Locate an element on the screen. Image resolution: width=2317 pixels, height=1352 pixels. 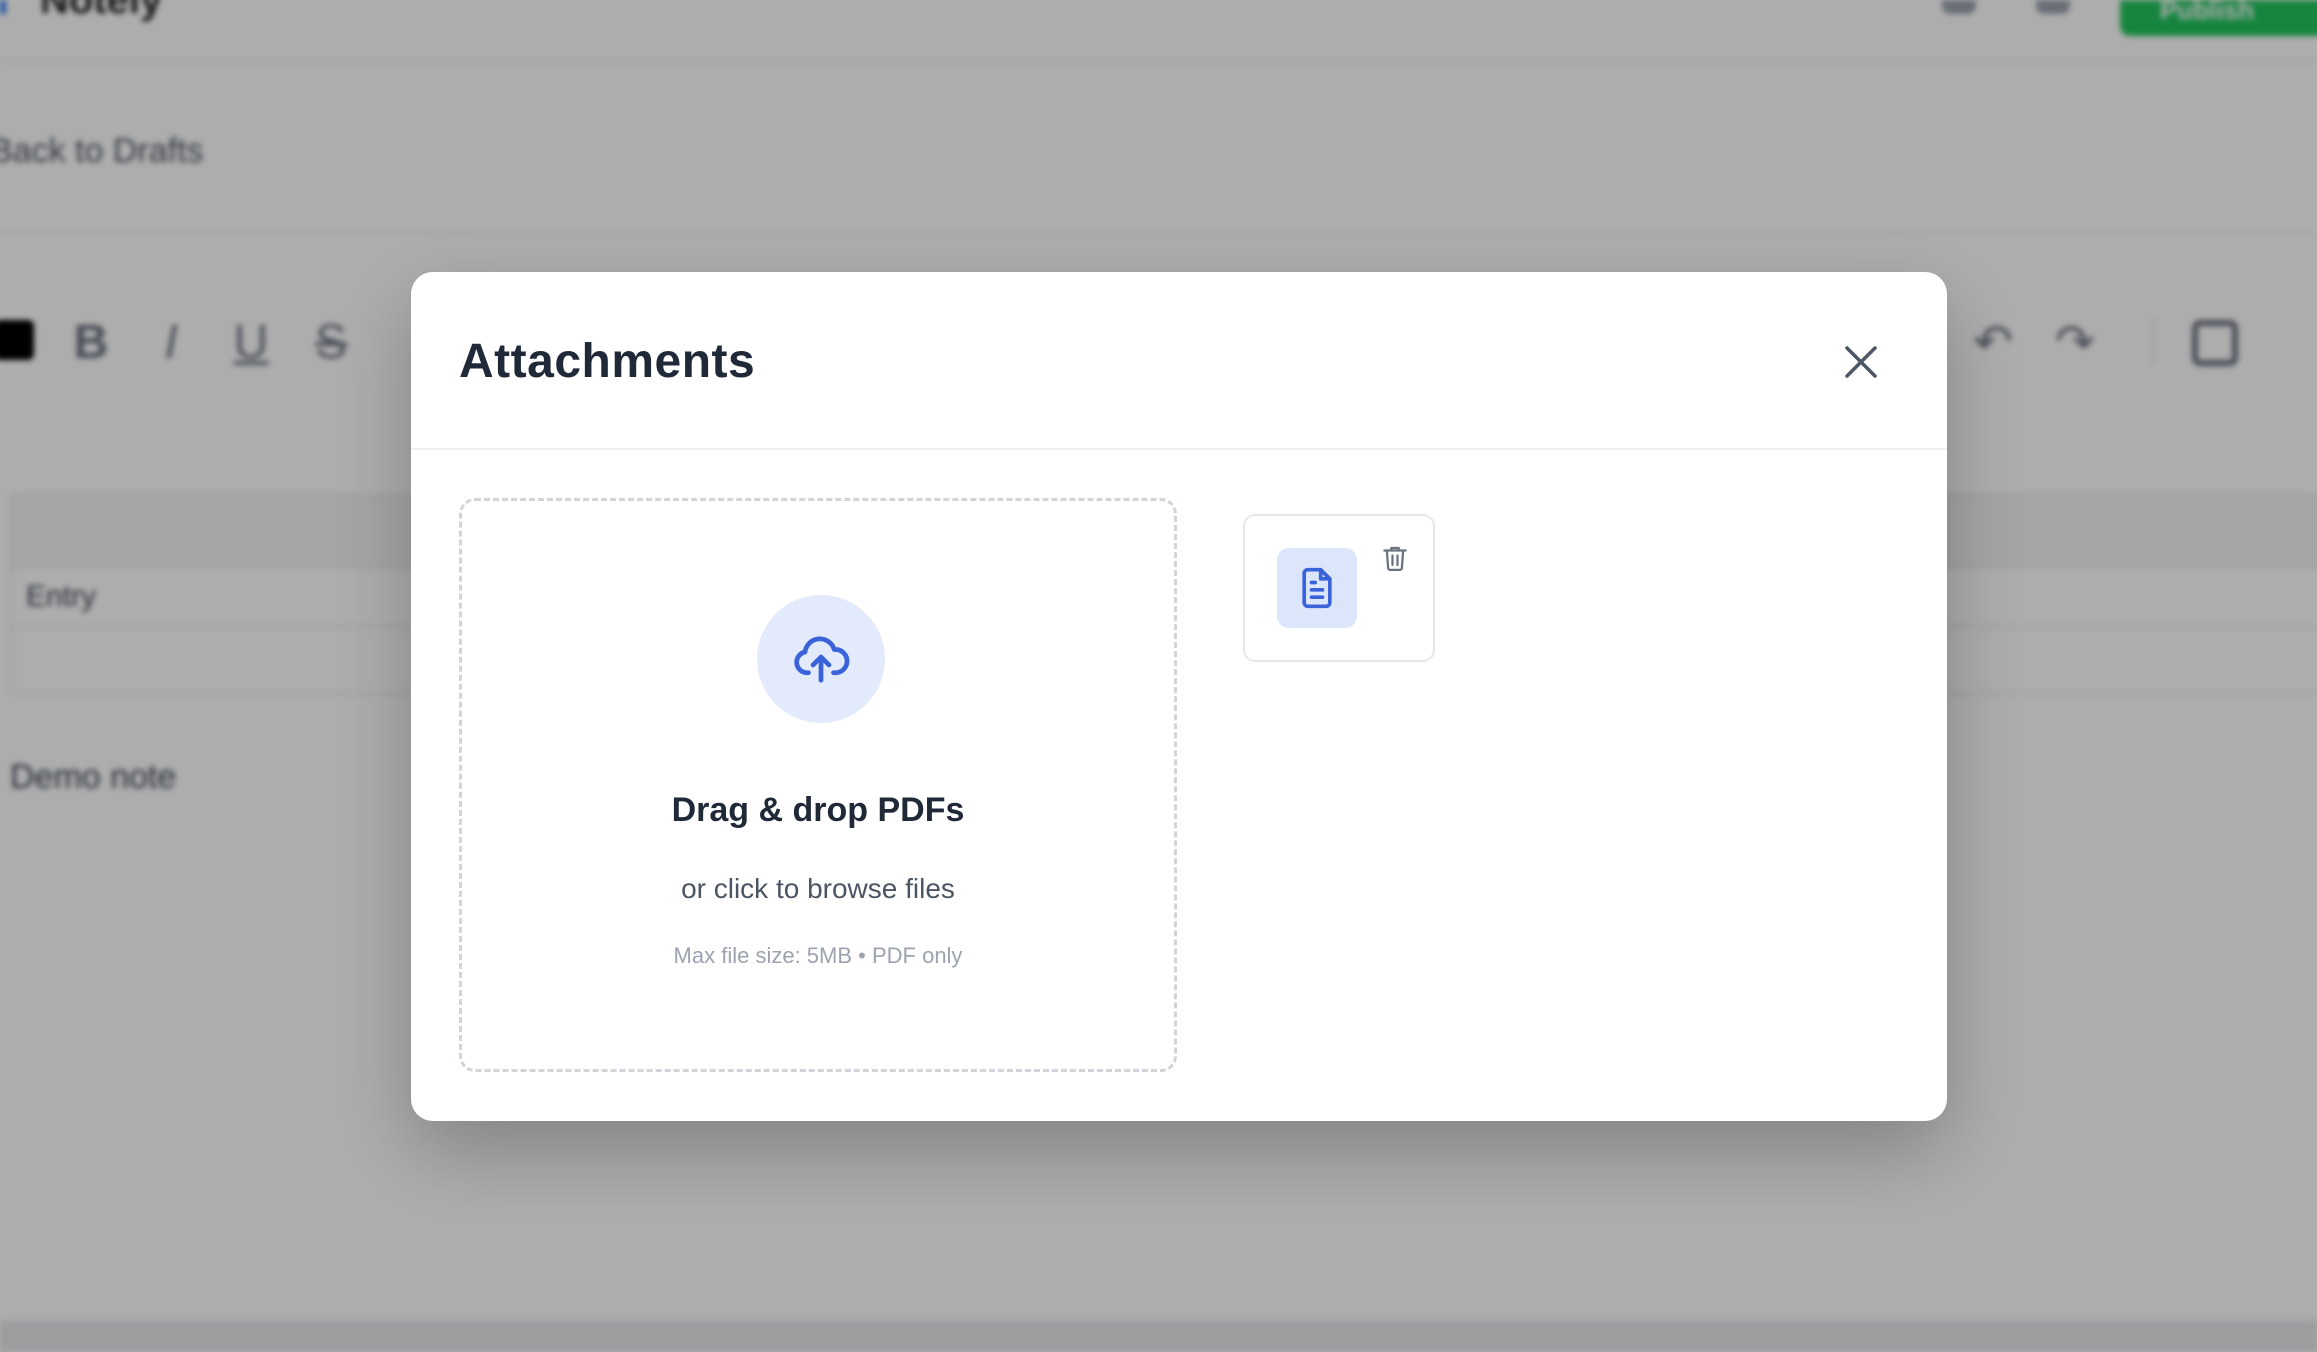
upload-icon-circle is located at coordinates (821, 659).